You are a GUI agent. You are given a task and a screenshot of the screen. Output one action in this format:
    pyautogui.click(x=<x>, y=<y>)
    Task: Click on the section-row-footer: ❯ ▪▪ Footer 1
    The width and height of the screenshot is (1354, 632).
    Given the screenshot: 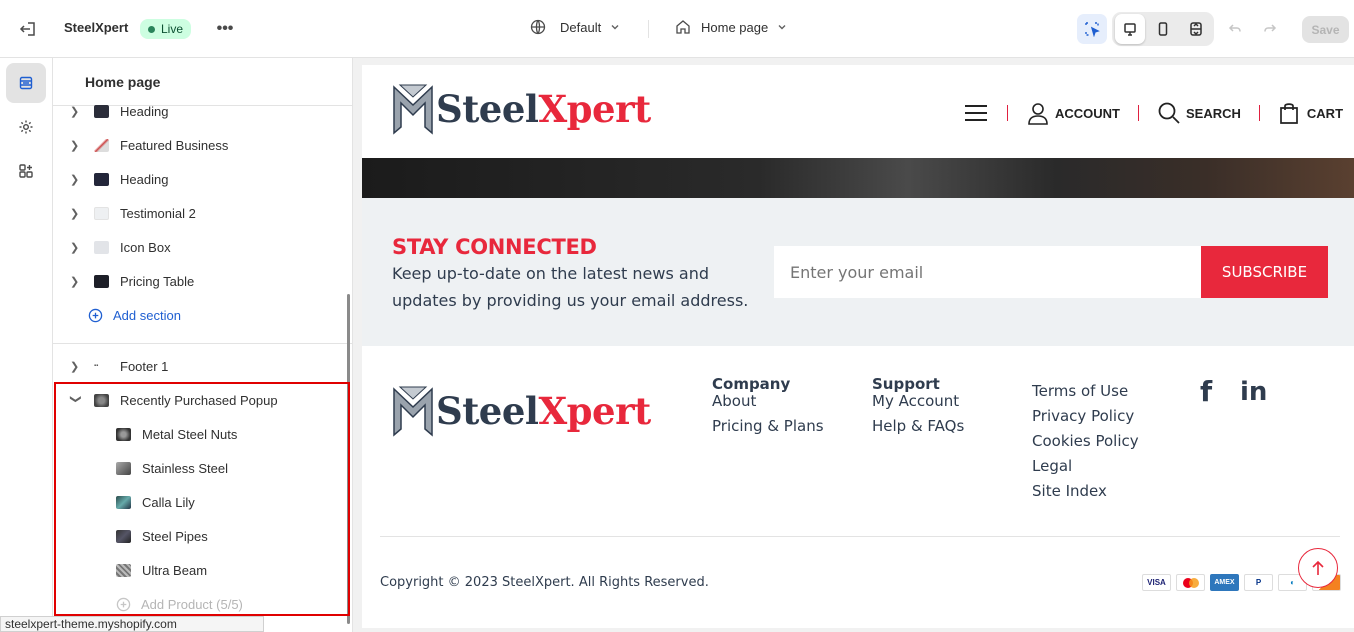 What is the action you would take?
    pyautogui.click(x=198, y=366)
    